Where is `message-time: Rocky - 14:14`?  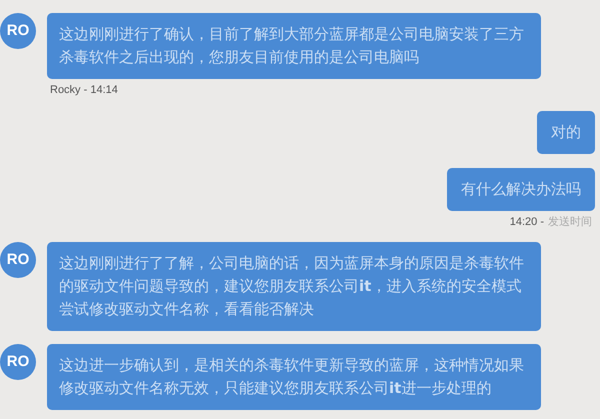
message-time: Rocky - 14:14 is located at coordinates (84, 90).